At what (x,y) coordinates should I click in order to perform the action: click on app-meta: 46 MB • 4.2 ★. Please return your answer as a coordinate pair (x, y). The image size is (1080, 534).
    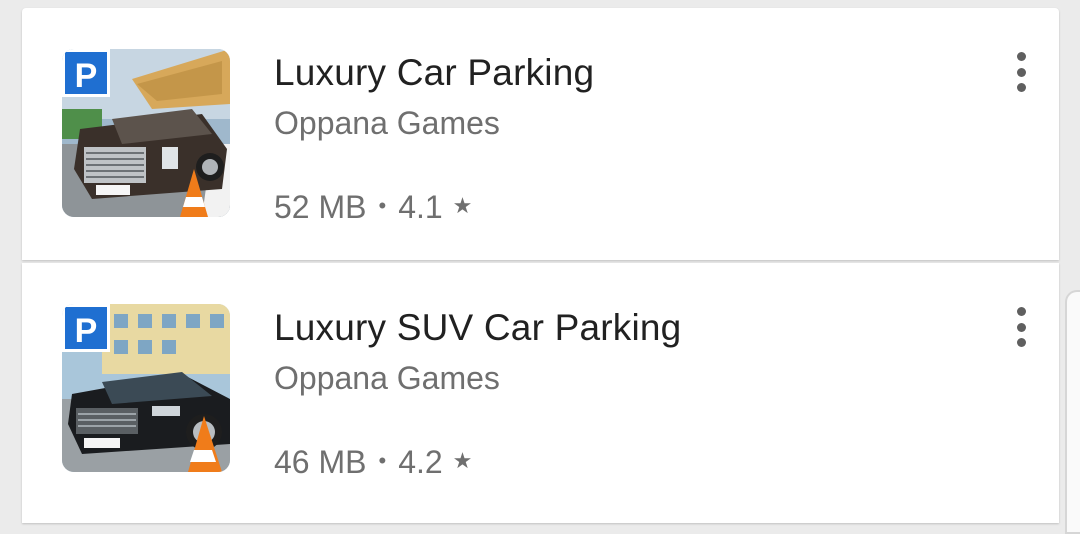
    Looking at the image, I should click on (373, 462).